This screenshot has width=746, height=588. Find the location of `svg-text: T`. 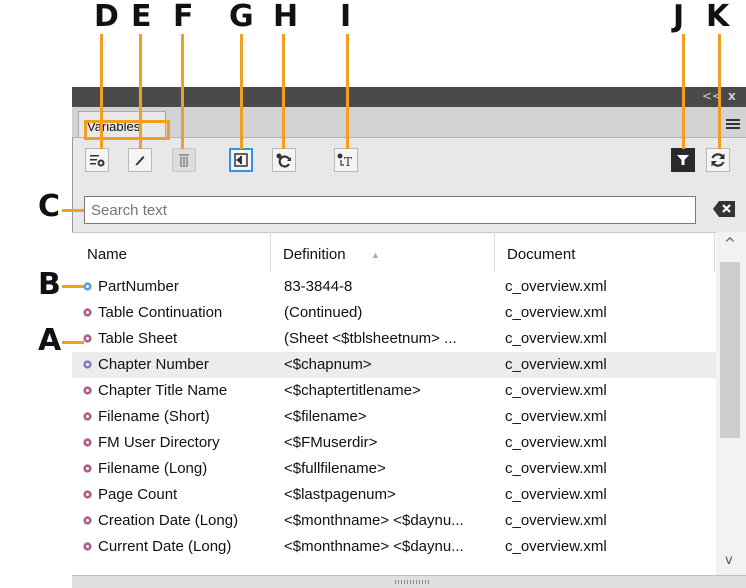

svg-text: T is located at coordinates (348, 161).